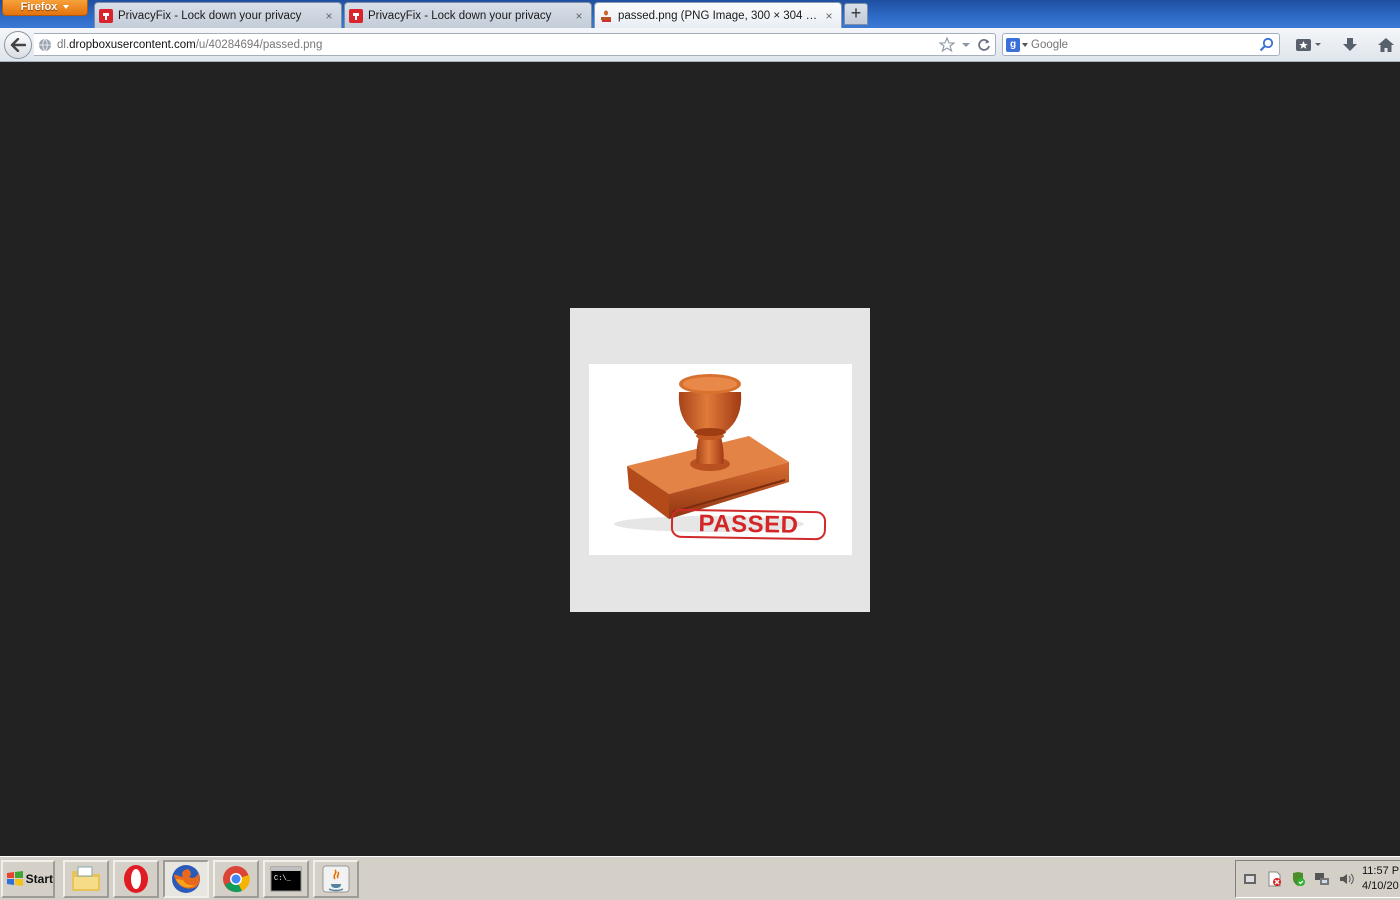 Image resolution: width=1400 pixels, height=900 pixels. I want to click on url-domain: dropboxusercontent.com, so click(132, 44).